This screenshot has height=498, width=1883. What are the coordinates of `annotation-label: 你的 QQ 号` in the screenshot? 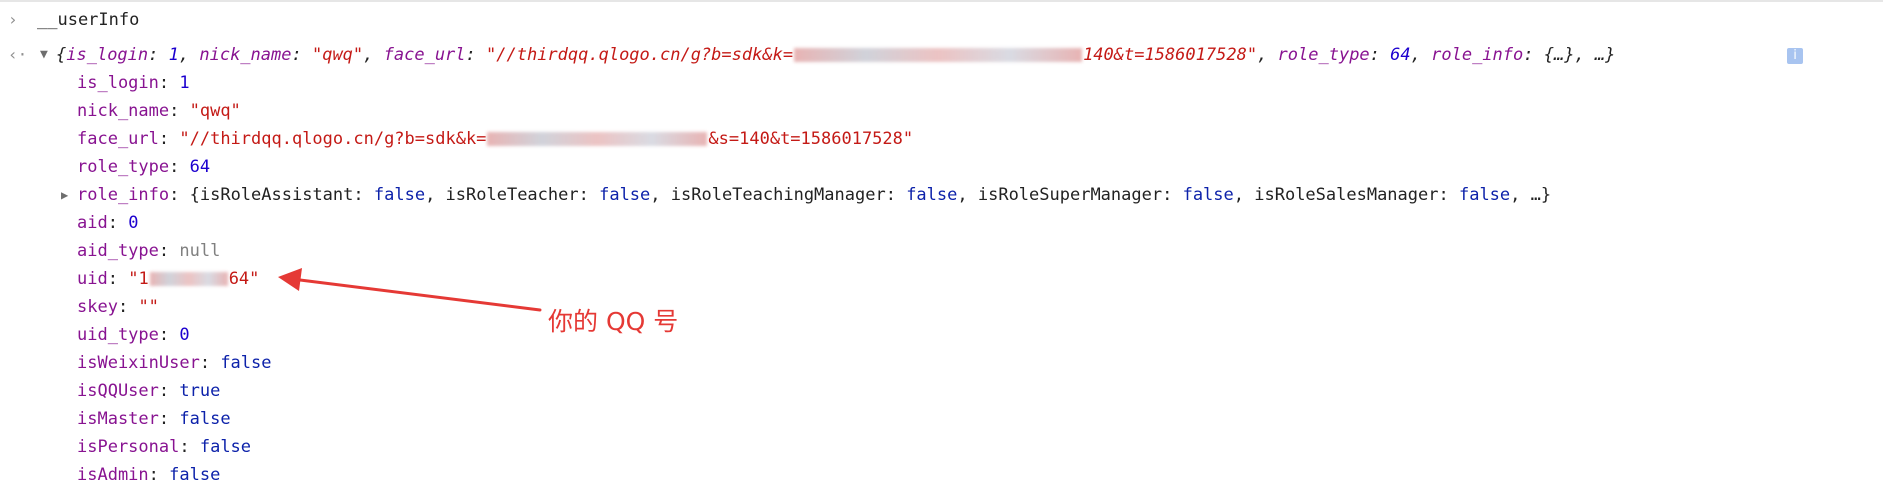 It's located at (613, 321).